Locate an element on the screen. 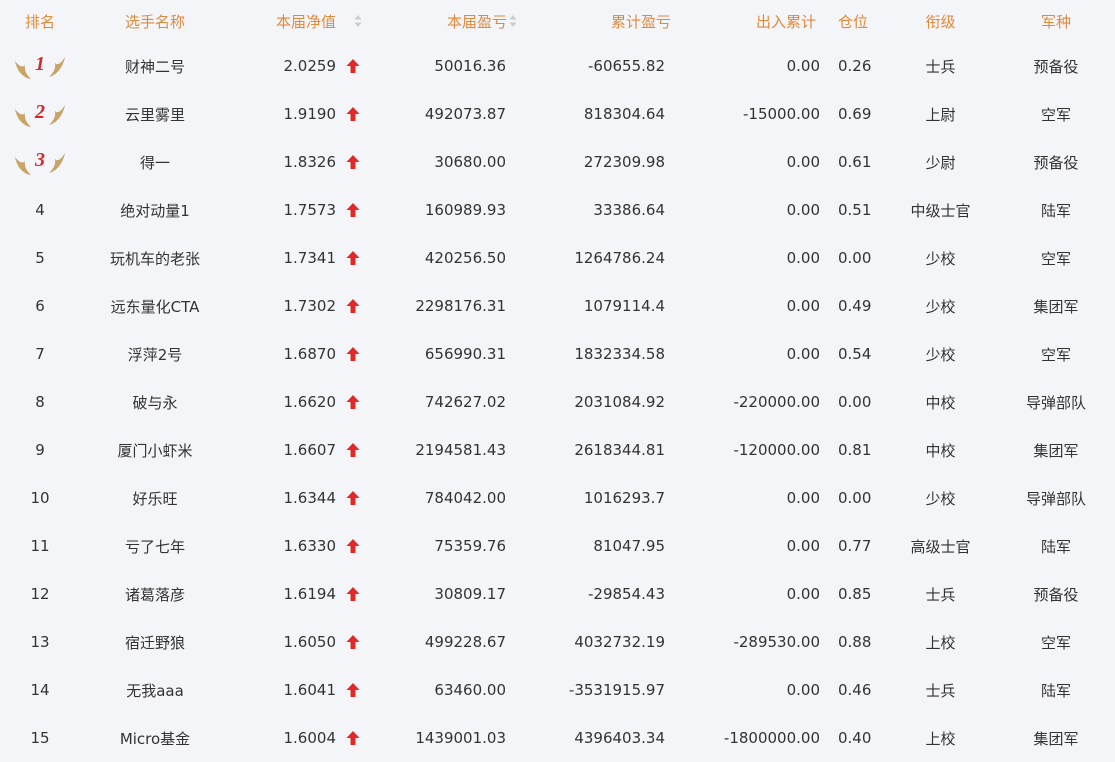 Image resolution: width=1115 pixels, height=762 pixels. cum-pnl-value: 81047.95 is located at coordinates (629, 546).